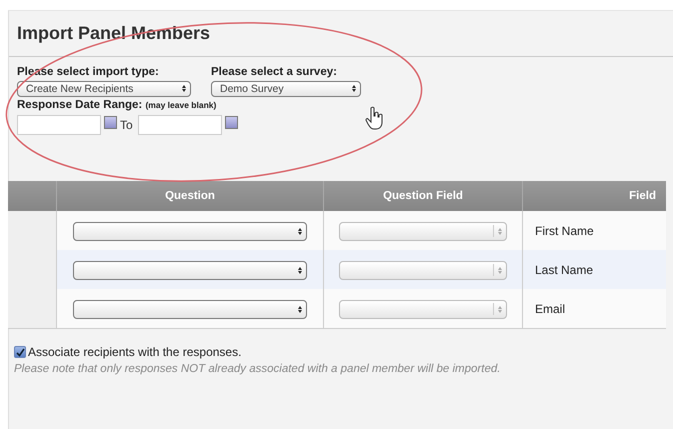 Image resolution: width=673 pixels, height=429 pixels. I want to click on field-label: Response Date Range: (may leave blank), so click(117, 105).